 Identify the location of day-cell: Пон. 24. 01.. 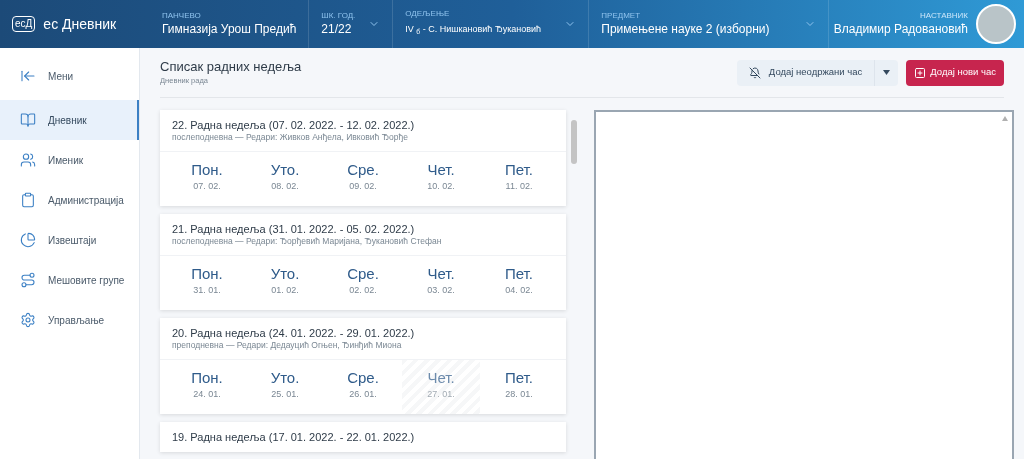
(207, 387).